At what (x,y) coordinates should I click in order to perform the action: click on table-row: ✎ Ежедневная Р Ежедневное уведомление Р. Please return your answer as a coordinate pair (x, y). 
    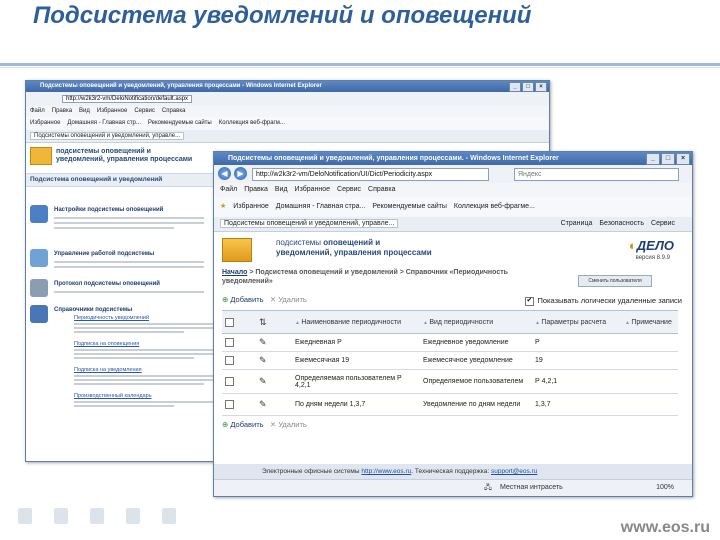
    Looking at the image, I should click on (450, 342).